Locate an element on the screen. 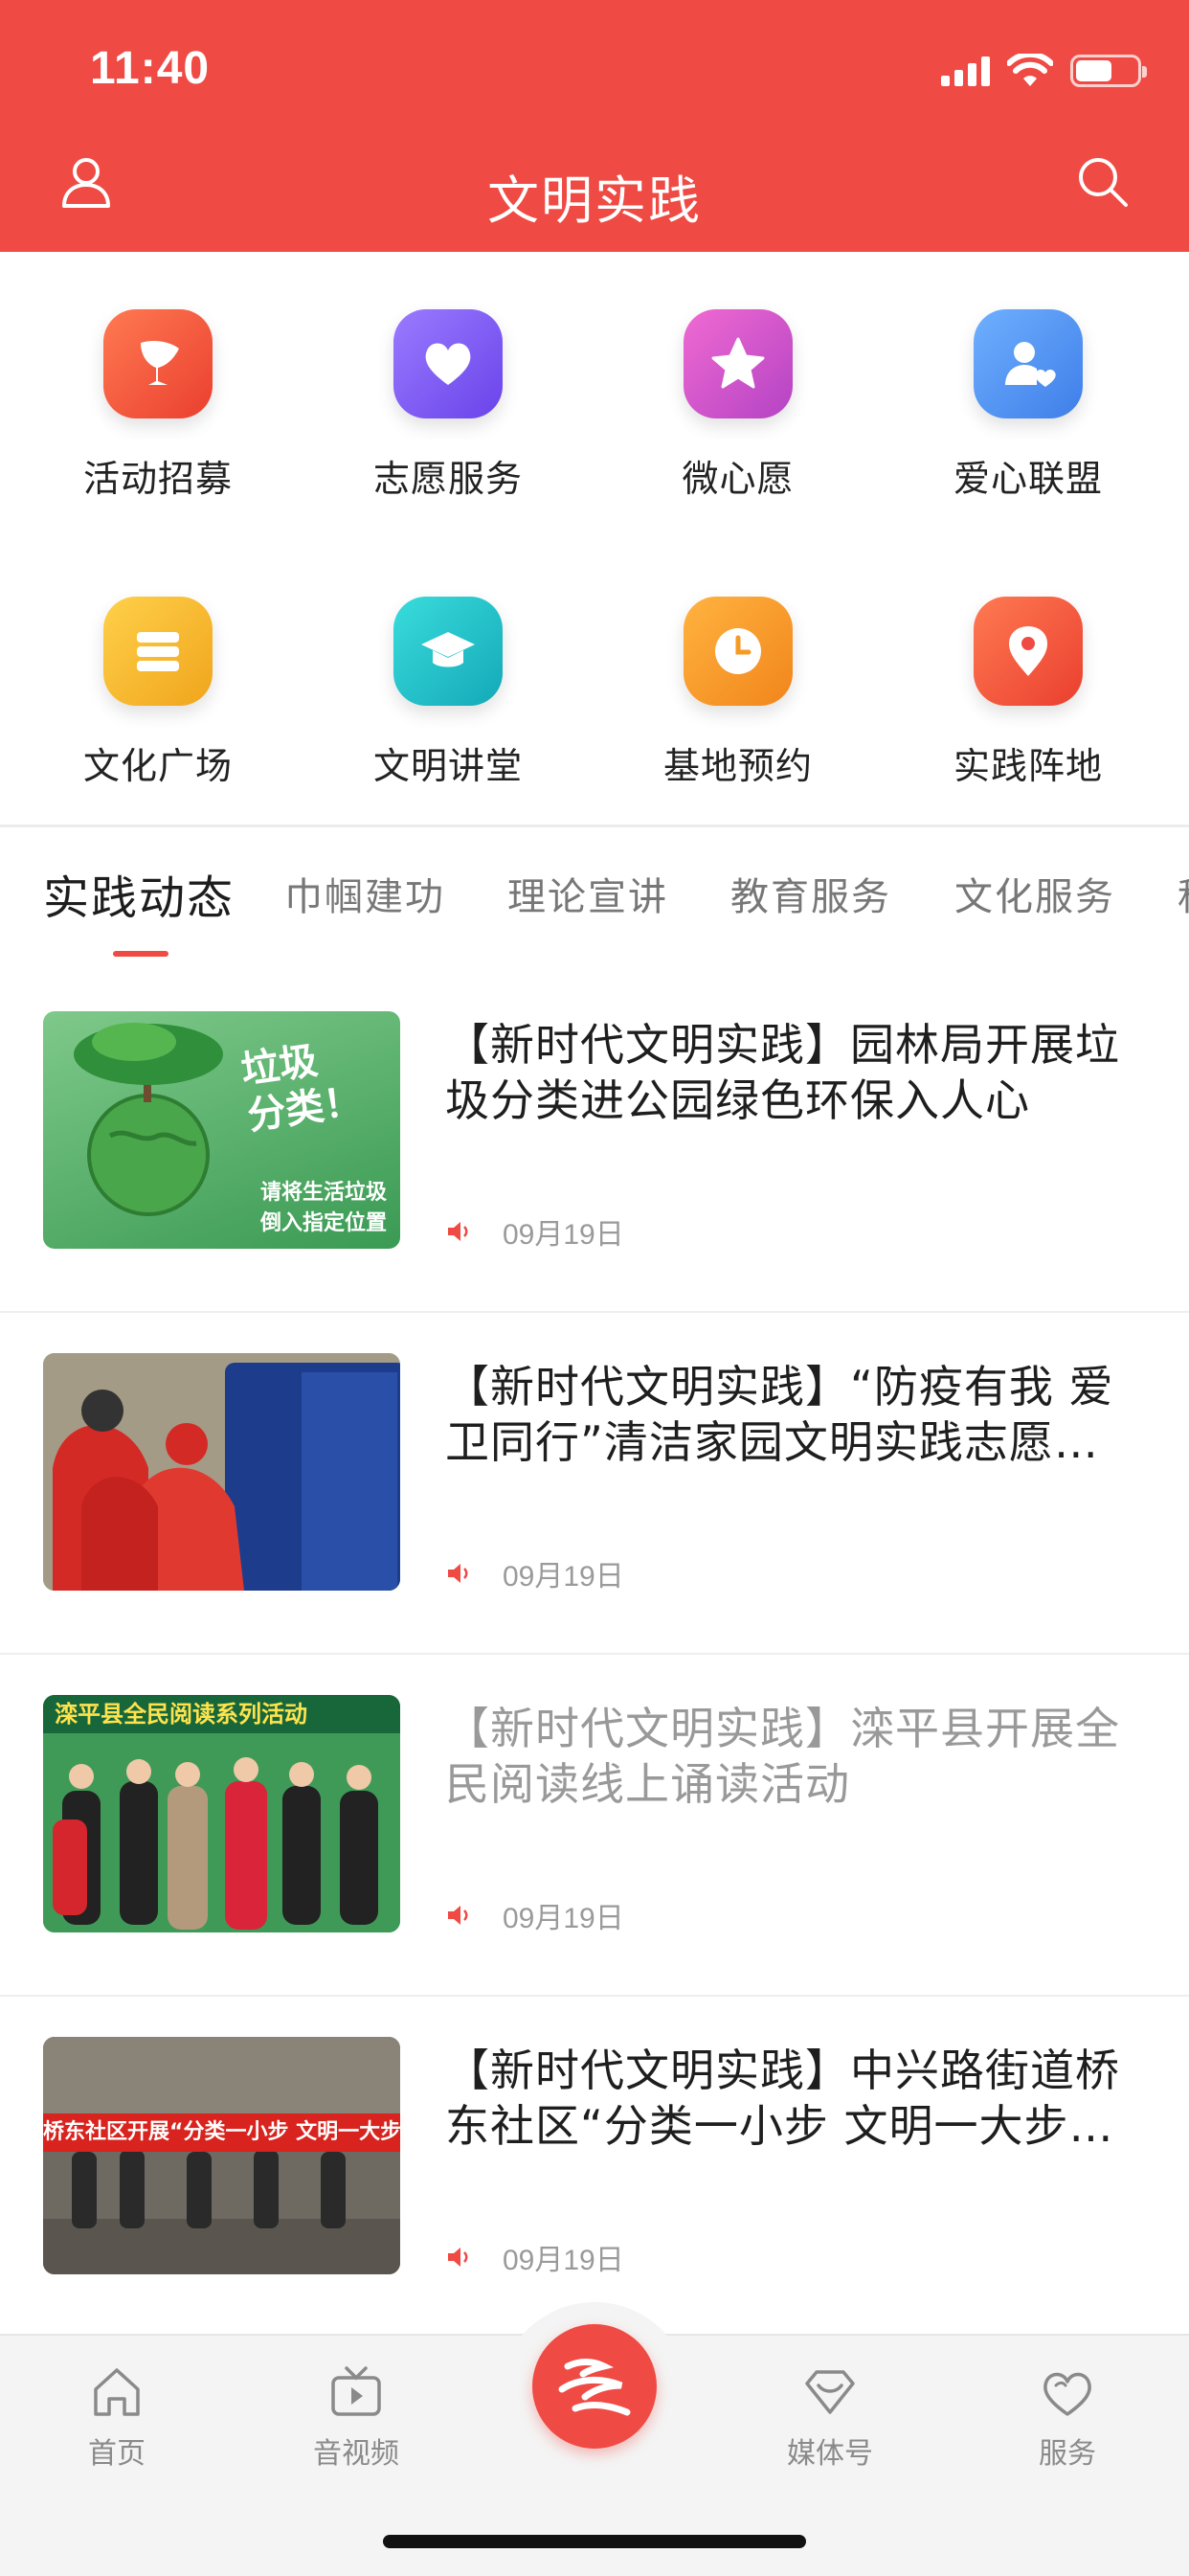  tab-practice-news: 实践动态 is located at coordinates (139, 893).